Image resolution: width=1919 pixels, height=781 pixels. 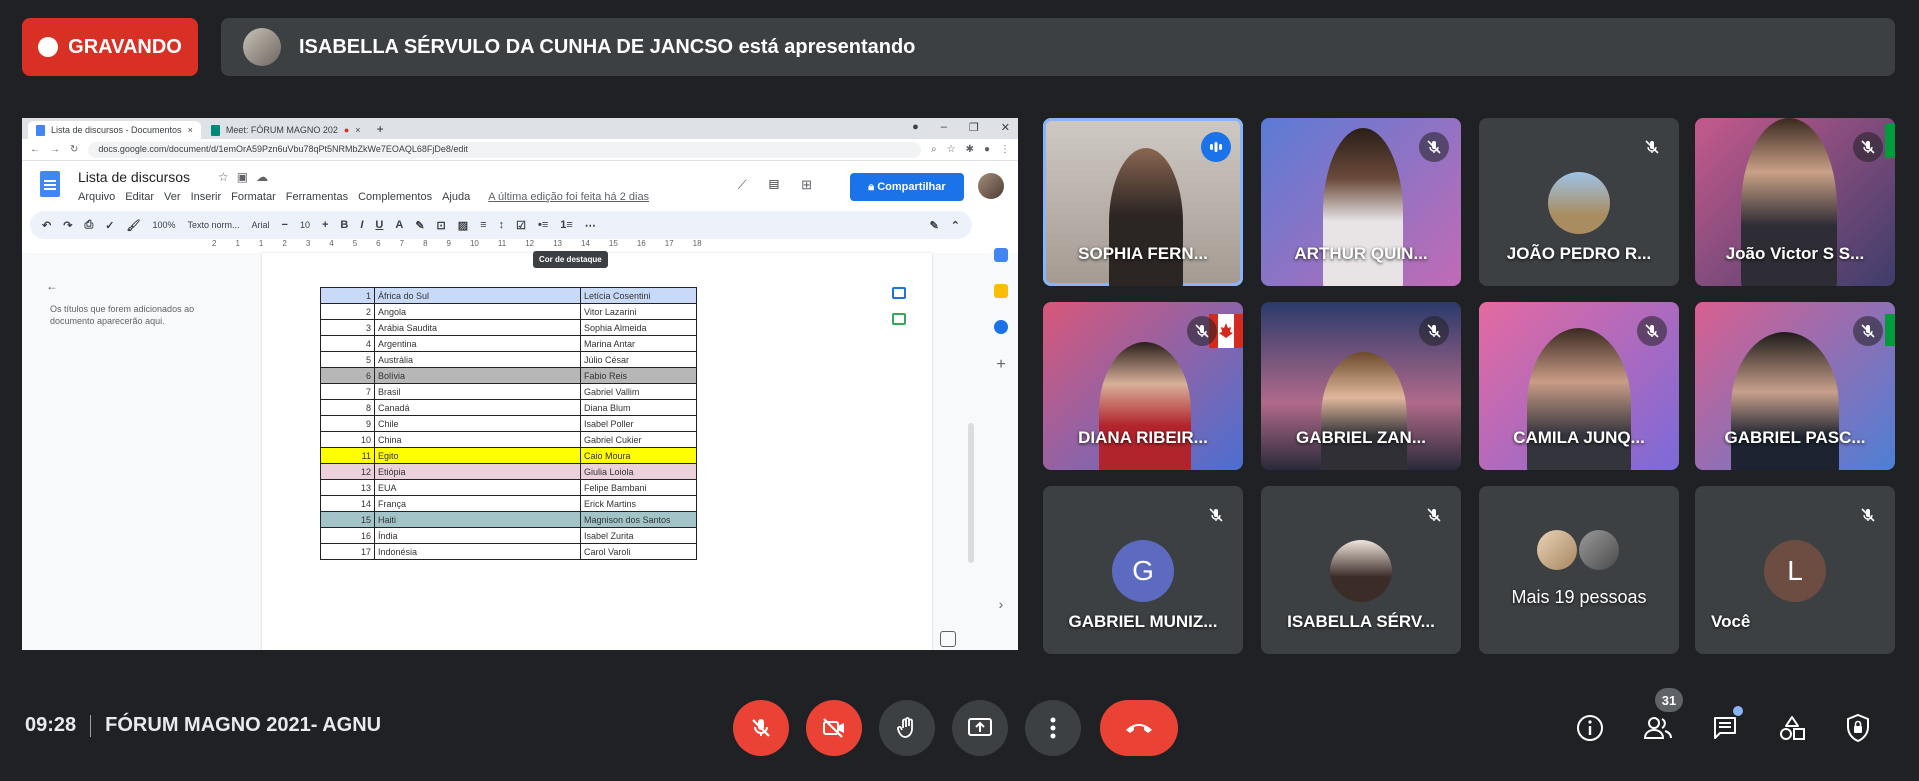 I want to click on profile-icon: ●, so click(x=987, y=149).